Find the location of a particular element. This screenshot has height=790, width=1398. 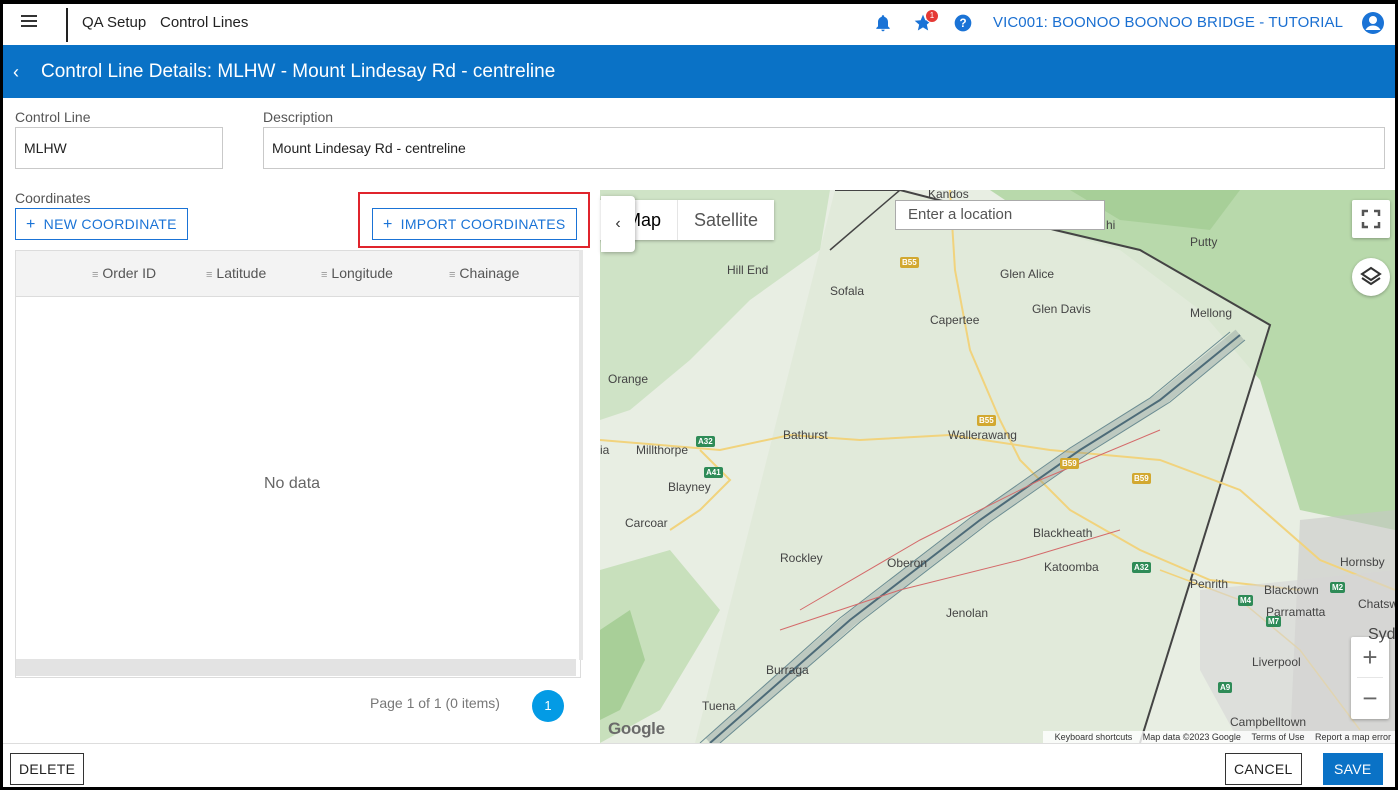

menu-icon is located at coordinates (29, 21).